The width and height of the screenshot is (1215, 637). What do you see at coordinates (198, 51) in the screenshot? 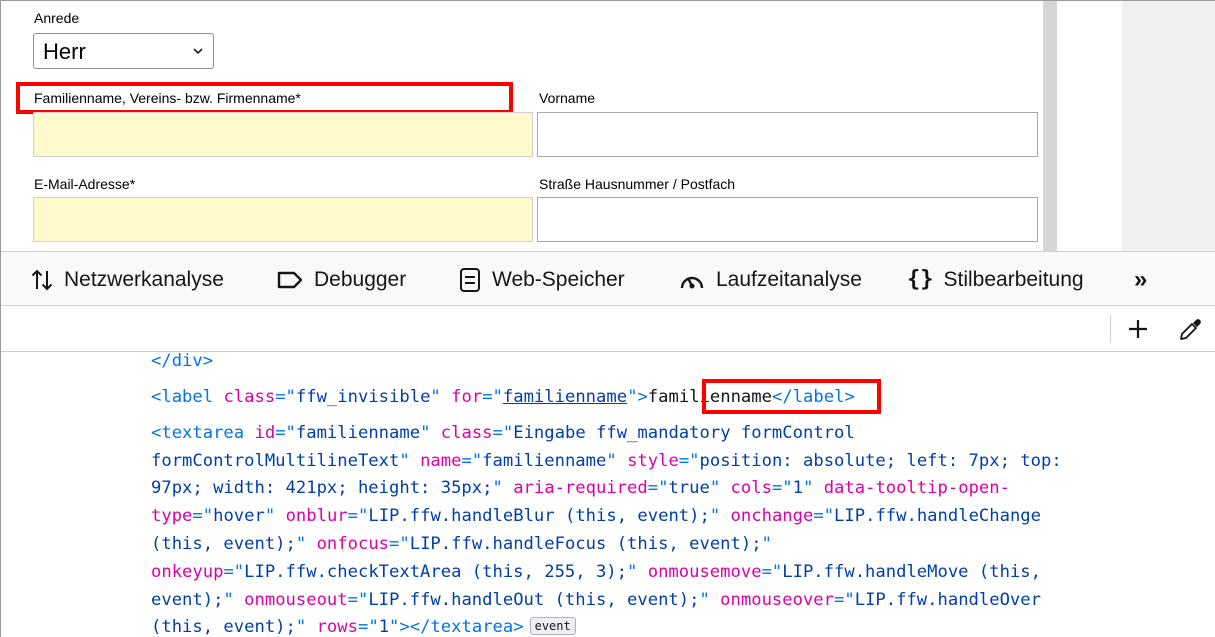
I see `chevron-down-icon` at bounding box center [198, 51].